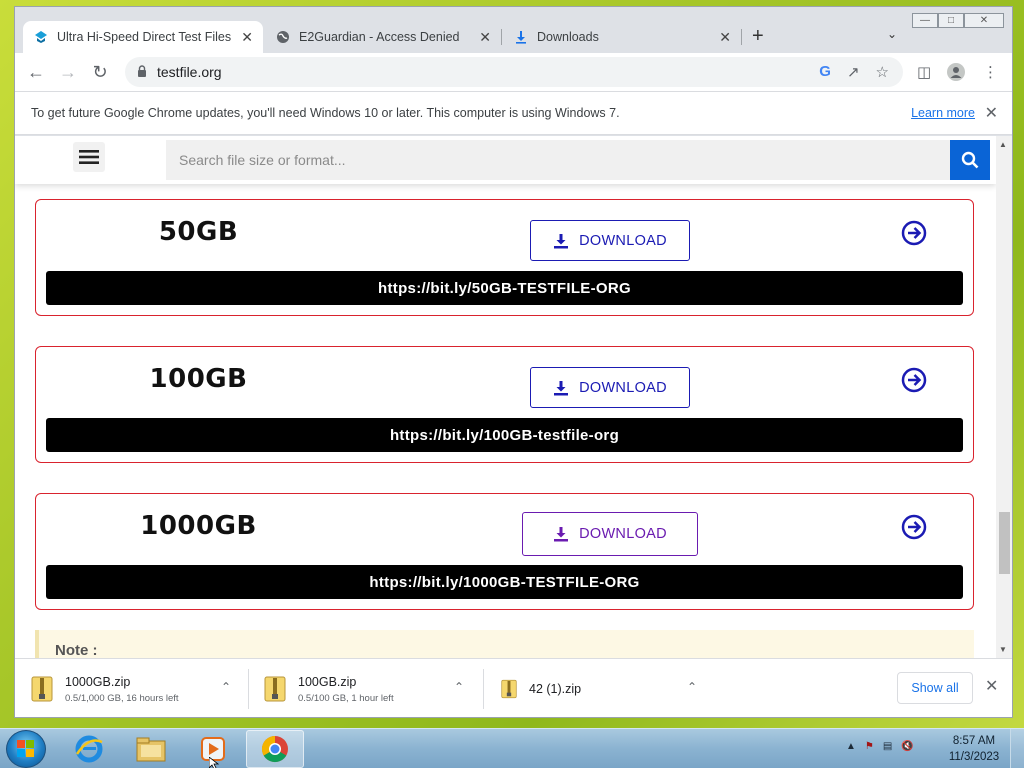 The image size is (1024, 768). What do you see at coordinates (504, 435) in the screenshot?
I see `file-link: https://bit.ly/100GB-testfile-org` at bounding box center [504, 435].